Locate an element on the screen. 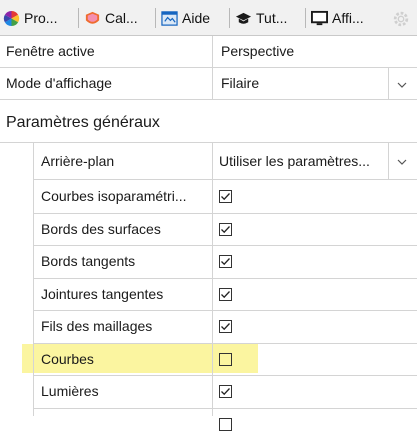 This screenshot has width=417, height=431. property-row-checkbox: Fils des maillages is located at coordinates (208, 326).